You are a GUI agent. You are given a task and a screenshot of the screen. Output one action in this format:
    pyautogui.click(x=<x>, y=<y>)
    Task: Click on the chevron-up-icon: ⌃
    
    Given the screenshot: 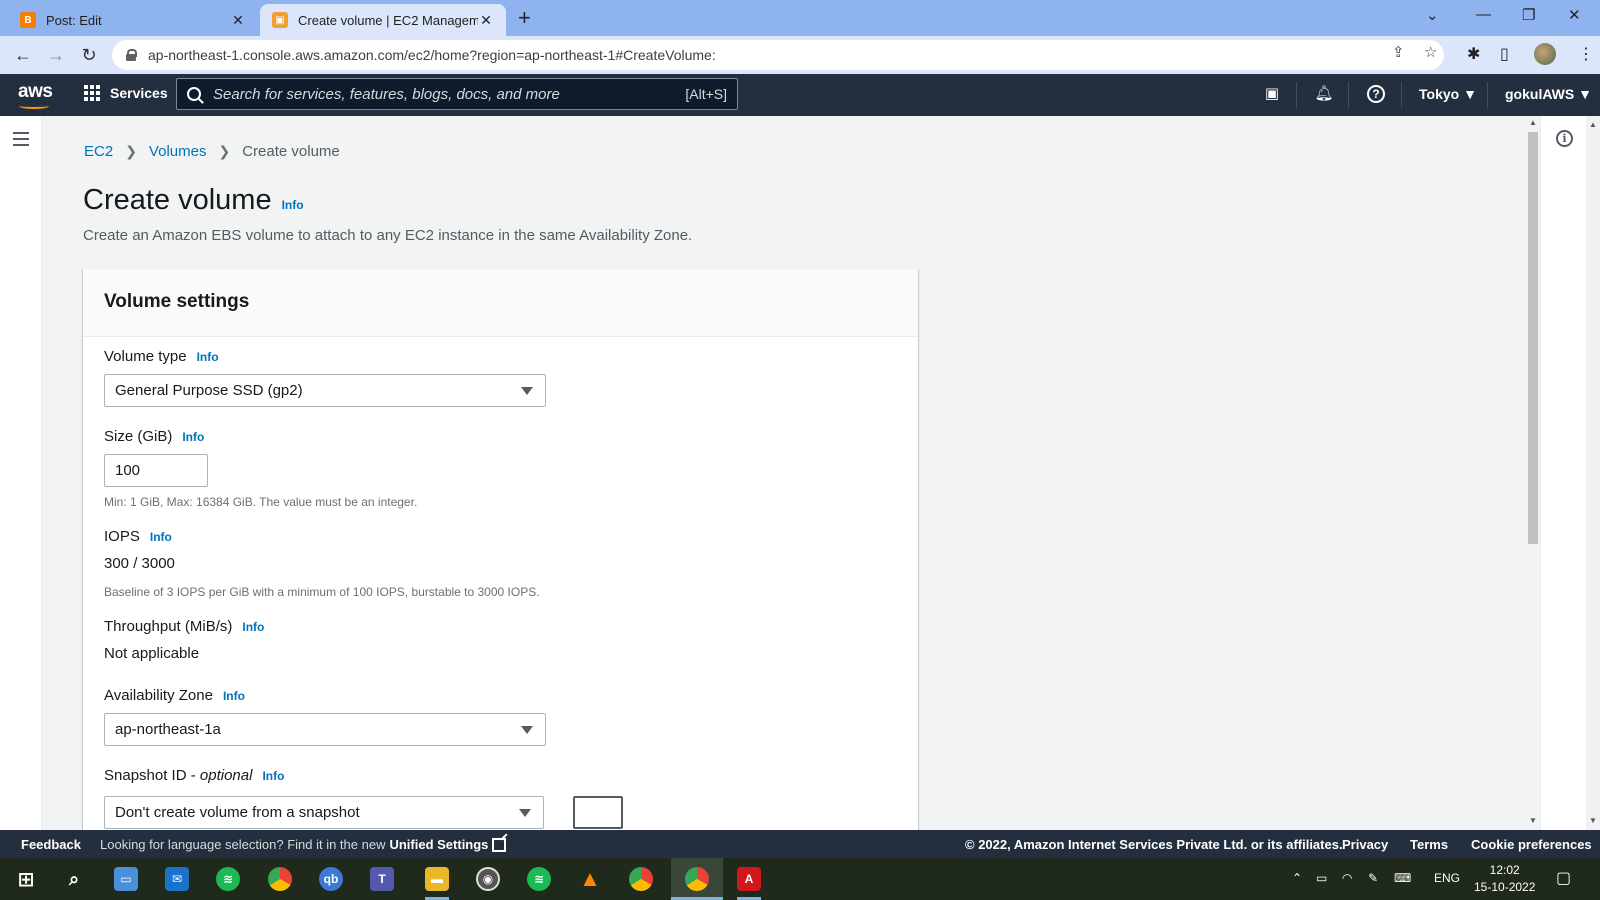 What is the action you would take?
    pyautogui.click(x=1297, y=878)
    